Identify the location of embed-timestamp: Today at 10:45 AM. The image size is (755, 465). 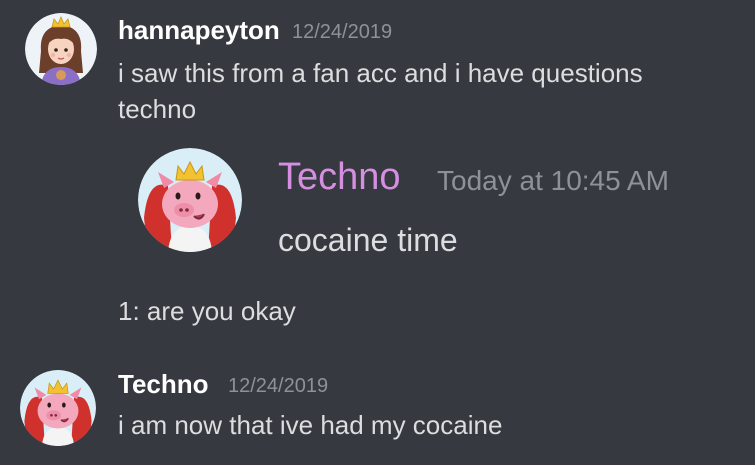
(553, 180).